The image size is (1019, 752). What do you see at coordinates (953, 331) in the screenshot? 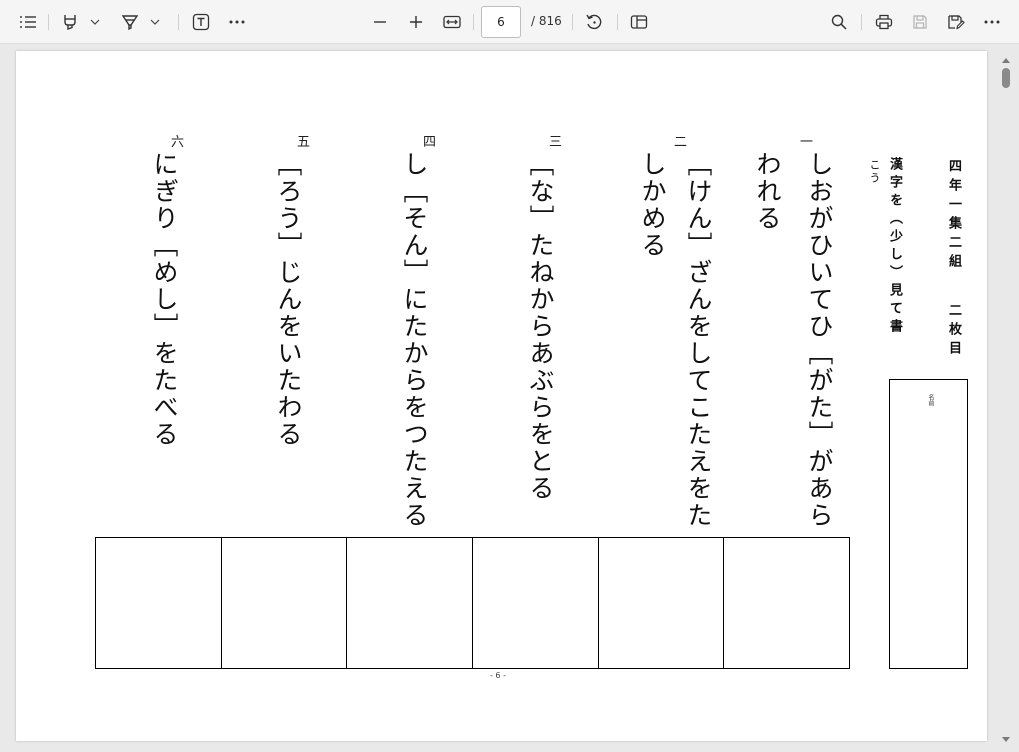
I see `worksheet-sheet-number: 二枚目` at bounding box center [953, 331].